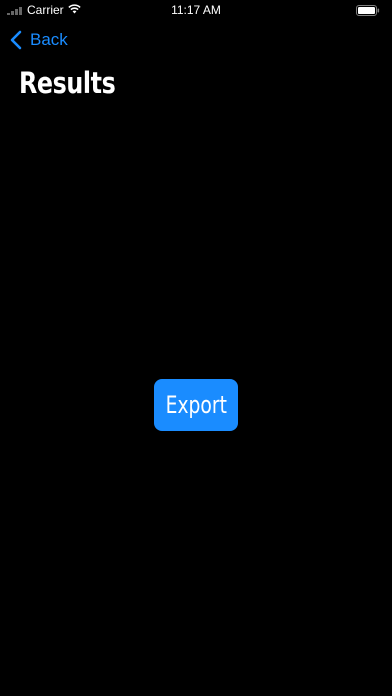 Image resolution: width=392 pixels, height=696 pixels. What do you see at coordinates (49, 39) in the screenshot?
I see `back-label: Back` at bounding box center [49, 39].